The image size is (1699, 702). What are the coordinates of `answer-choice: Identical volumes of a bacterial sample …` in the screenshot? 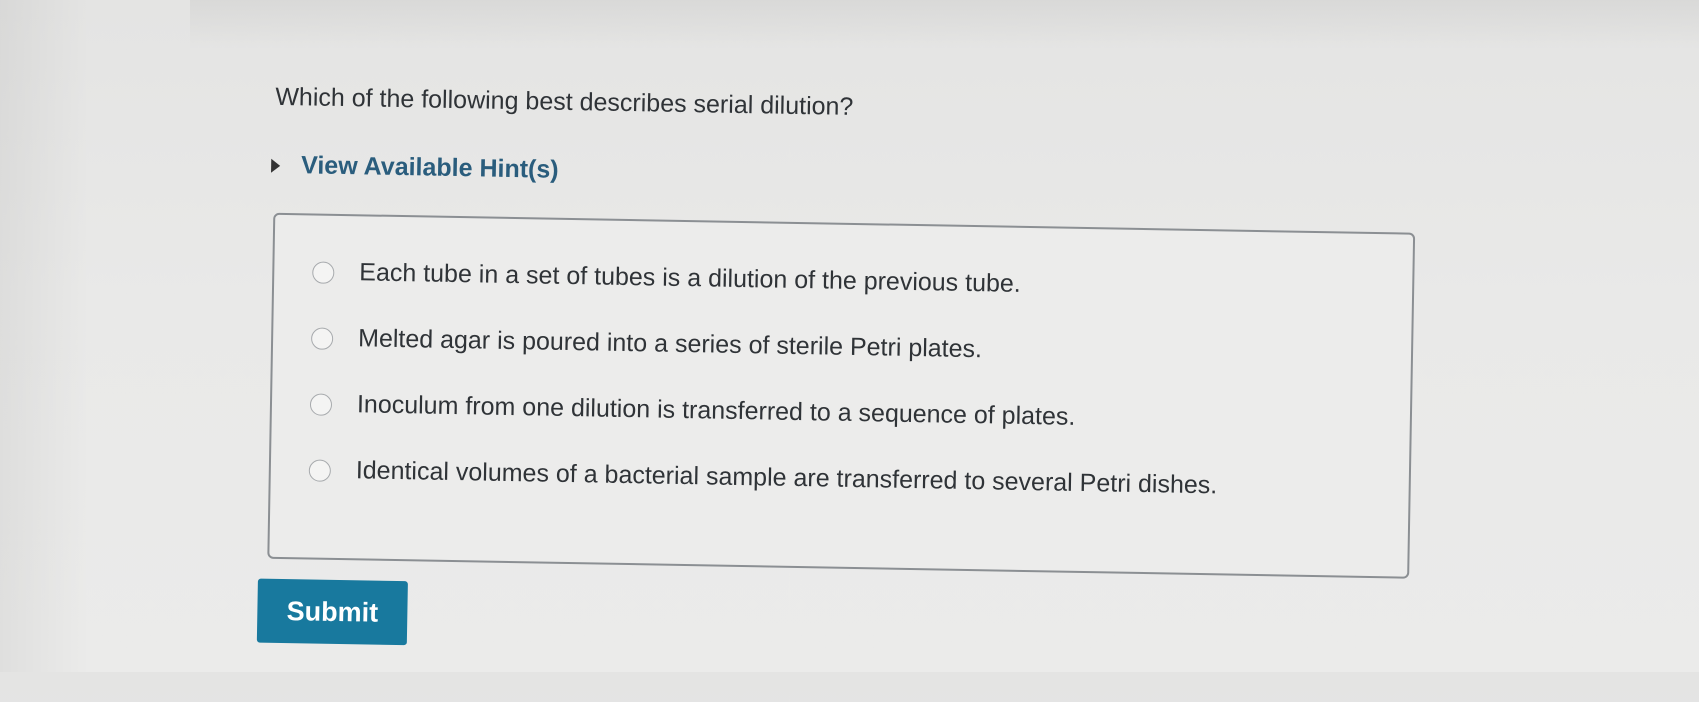 It's located at (763, 477).